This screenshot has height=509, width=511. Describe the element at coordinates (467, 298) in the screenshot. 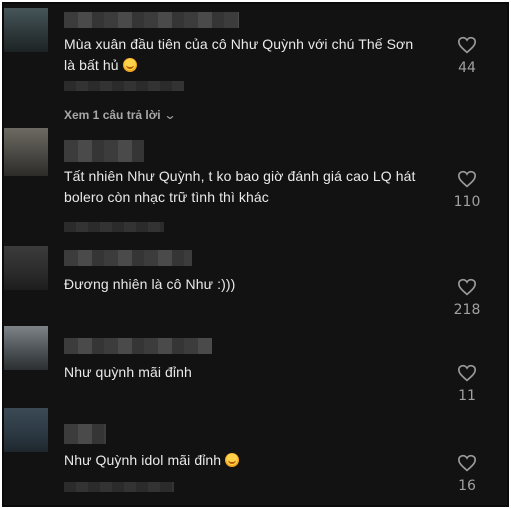

I see `like-button: 218` at that location.